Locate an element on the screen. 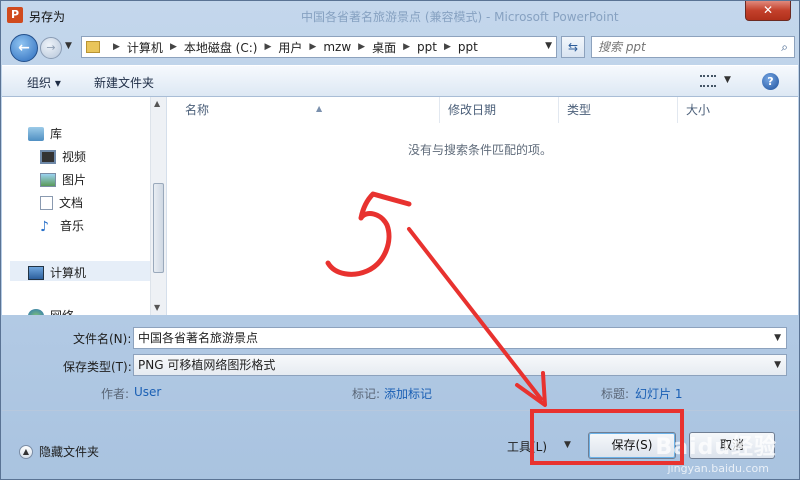 The image size is (800, 480). author-label: 作者: is located at coordinates (115, 394).